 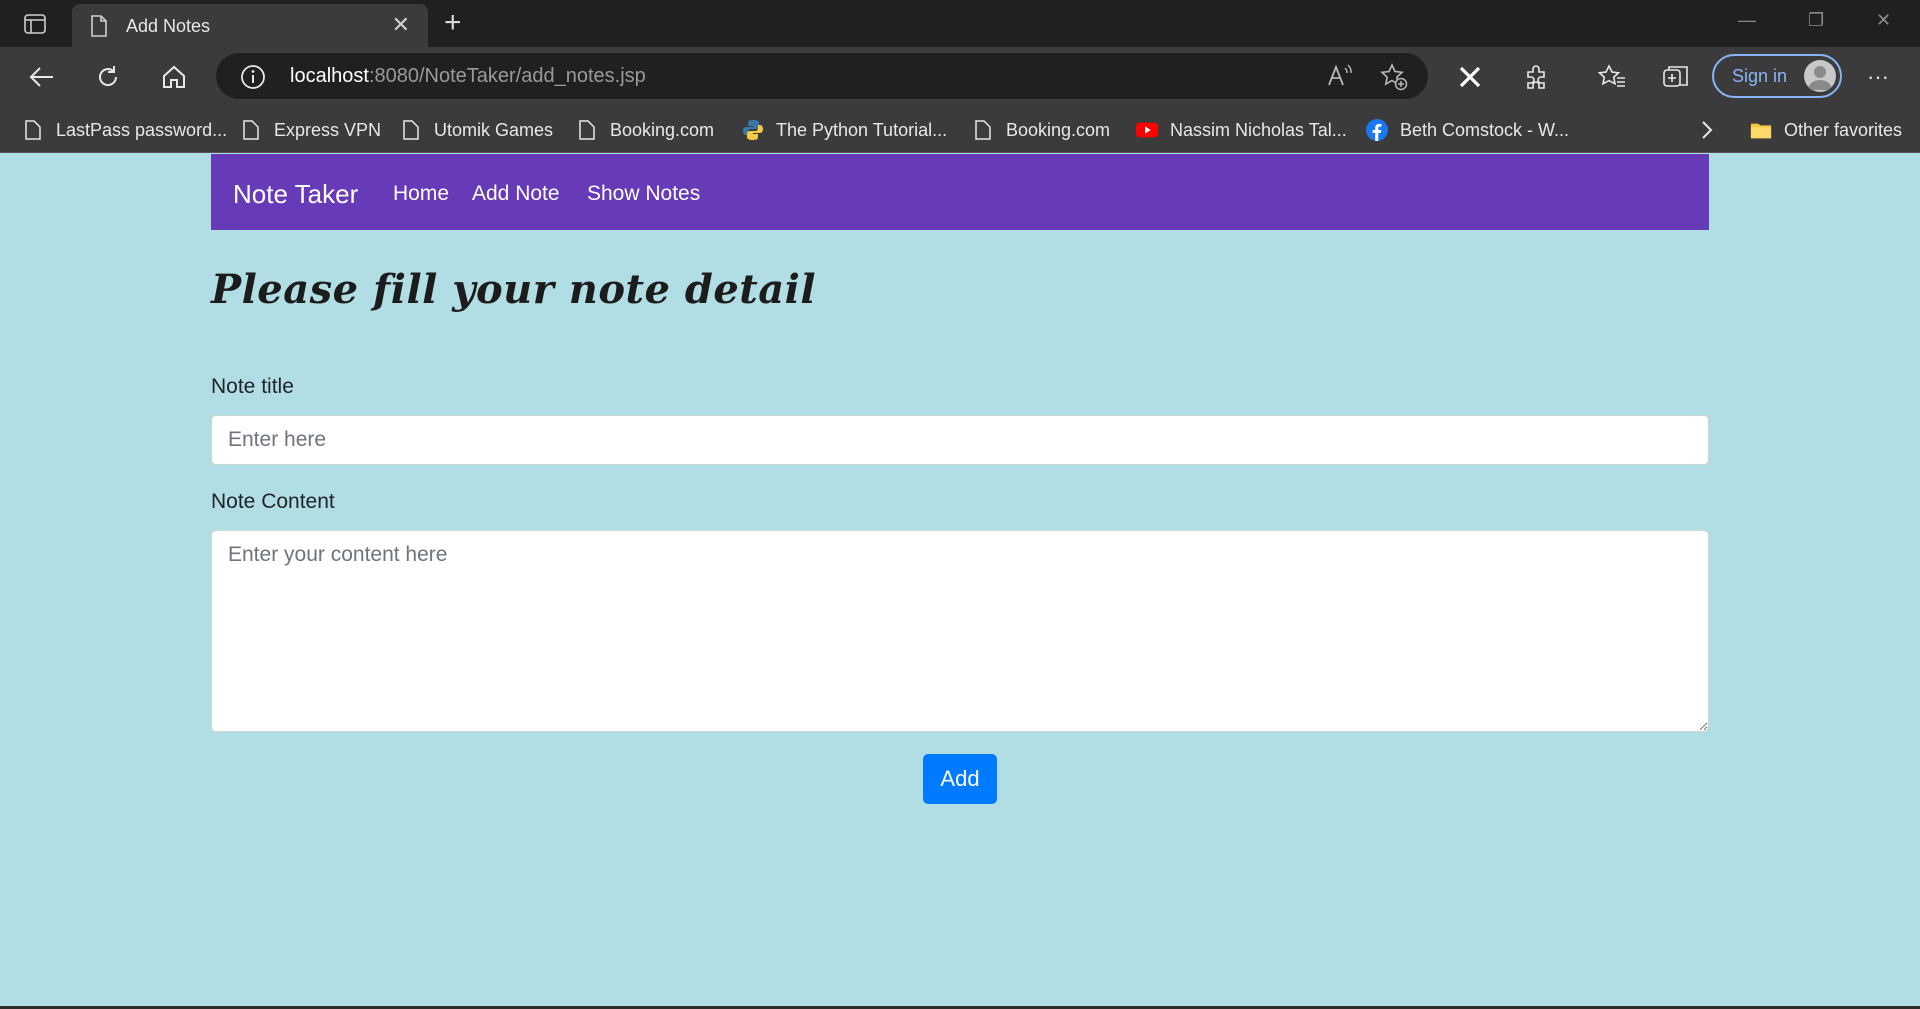 I want to click on read-aloud-icon, so click(x=1339, y=78).